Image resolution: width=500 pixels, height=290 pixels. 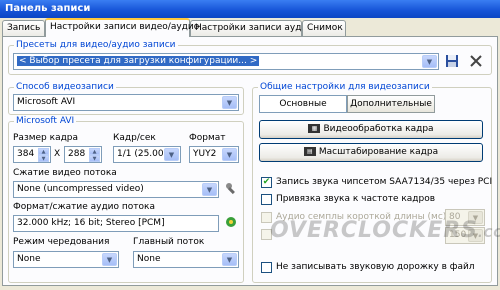 I want to click on tools-icon, so click(x=230, y=189).